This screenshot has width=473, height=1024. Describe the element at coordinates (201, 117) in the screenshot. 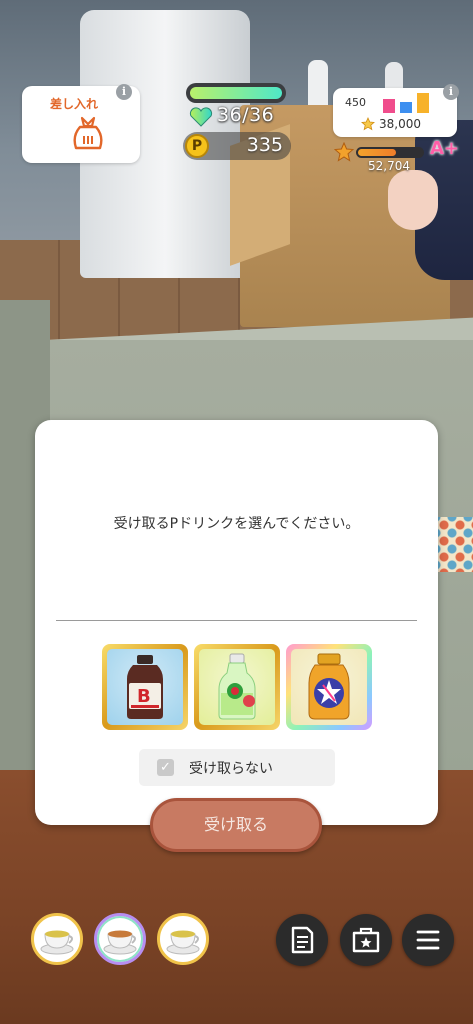

I see `heart-icon` at that location.